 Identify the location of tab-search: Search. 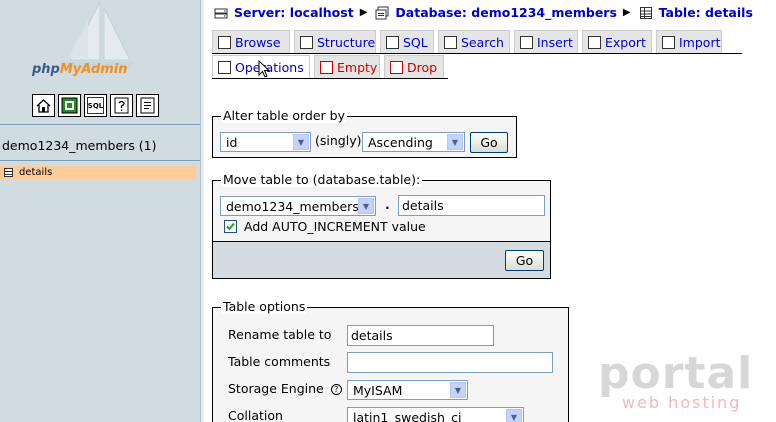
(474, 41).